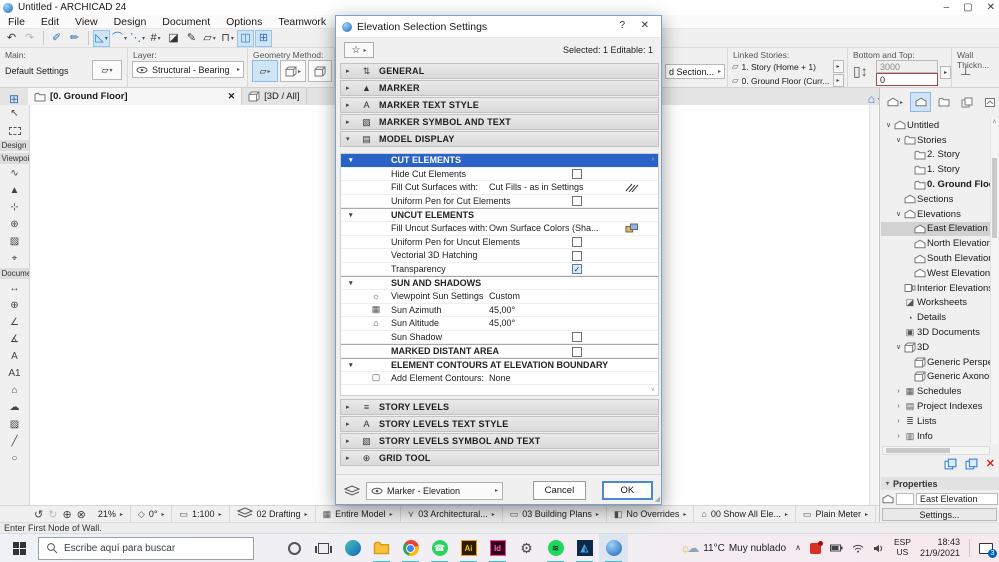  Describe the element at coordinates (410, 548) in the screenshot. I see `taskbar-app-chrome` at that location.